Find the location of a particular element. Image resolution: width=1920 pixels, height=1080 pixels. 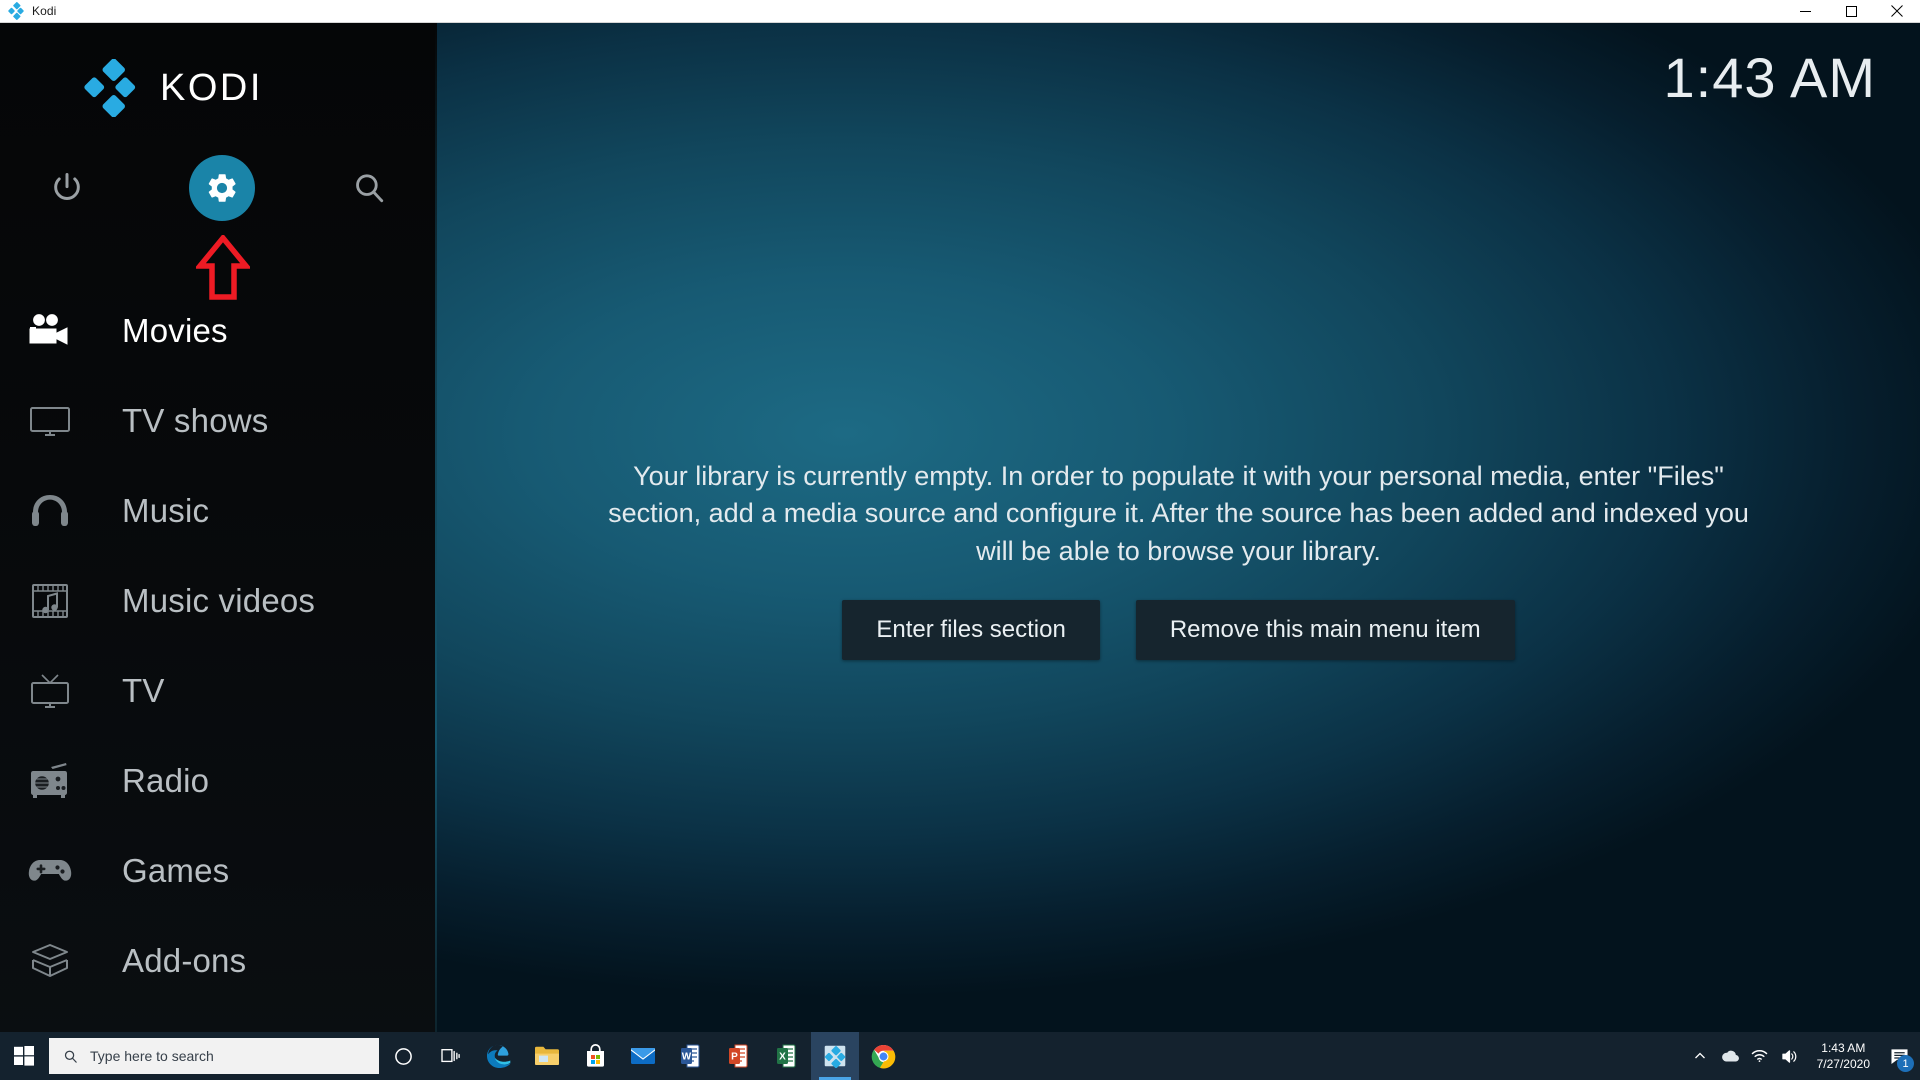

mail-icon is located at coordinates (643, 1056).